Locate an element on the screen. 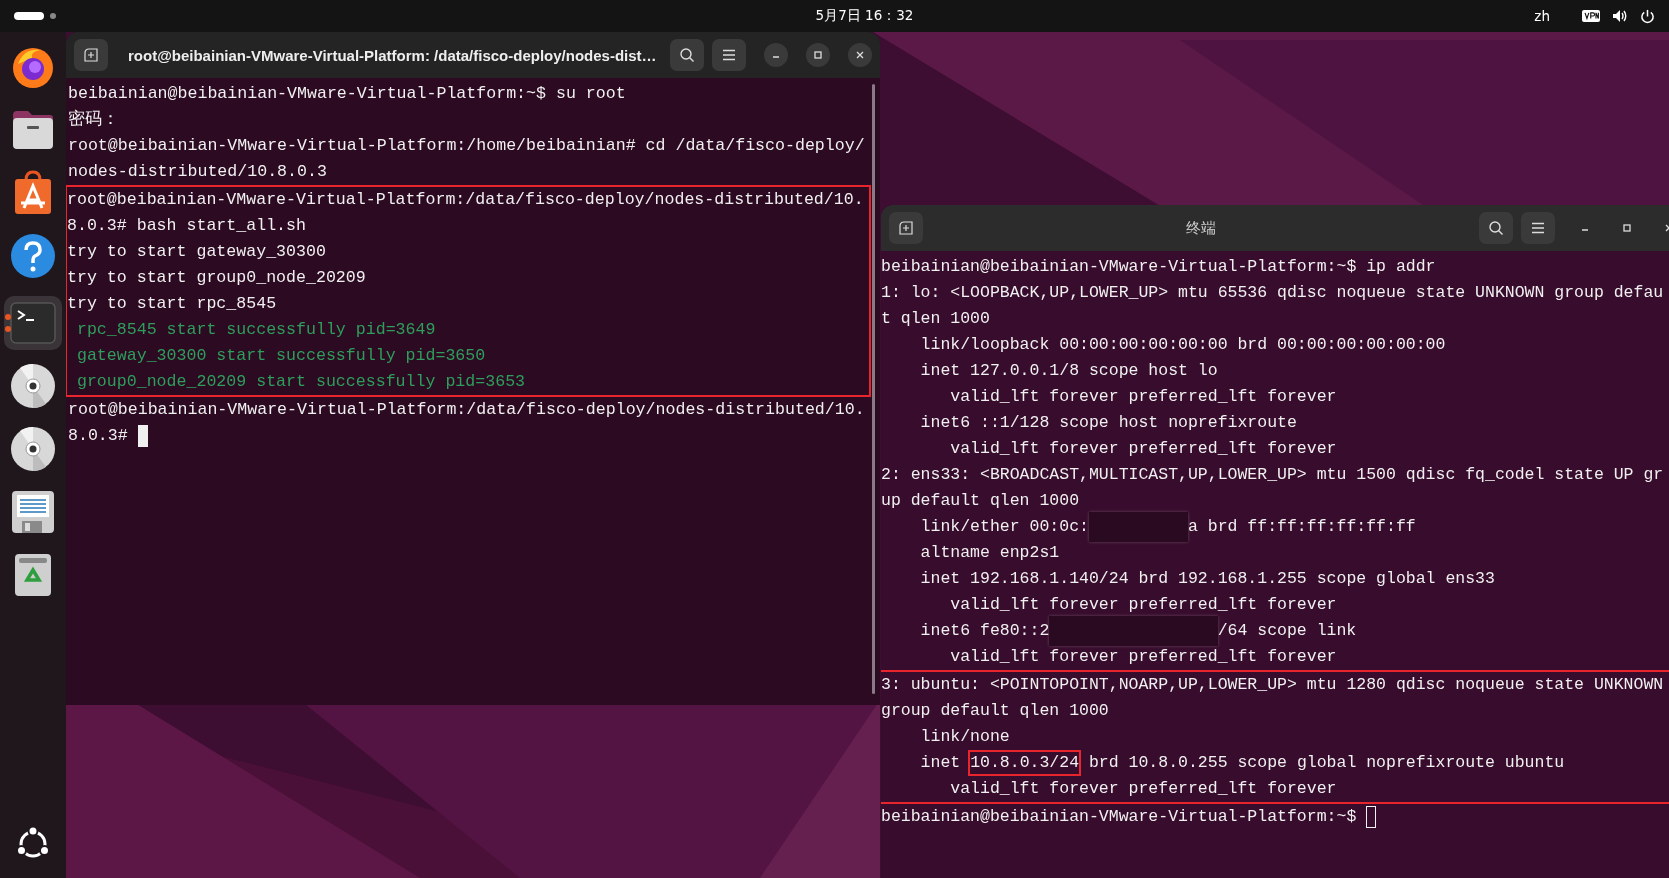 The width and height of the screenshot is (1669, 878). close-icon is located at coordinates (860, 55).